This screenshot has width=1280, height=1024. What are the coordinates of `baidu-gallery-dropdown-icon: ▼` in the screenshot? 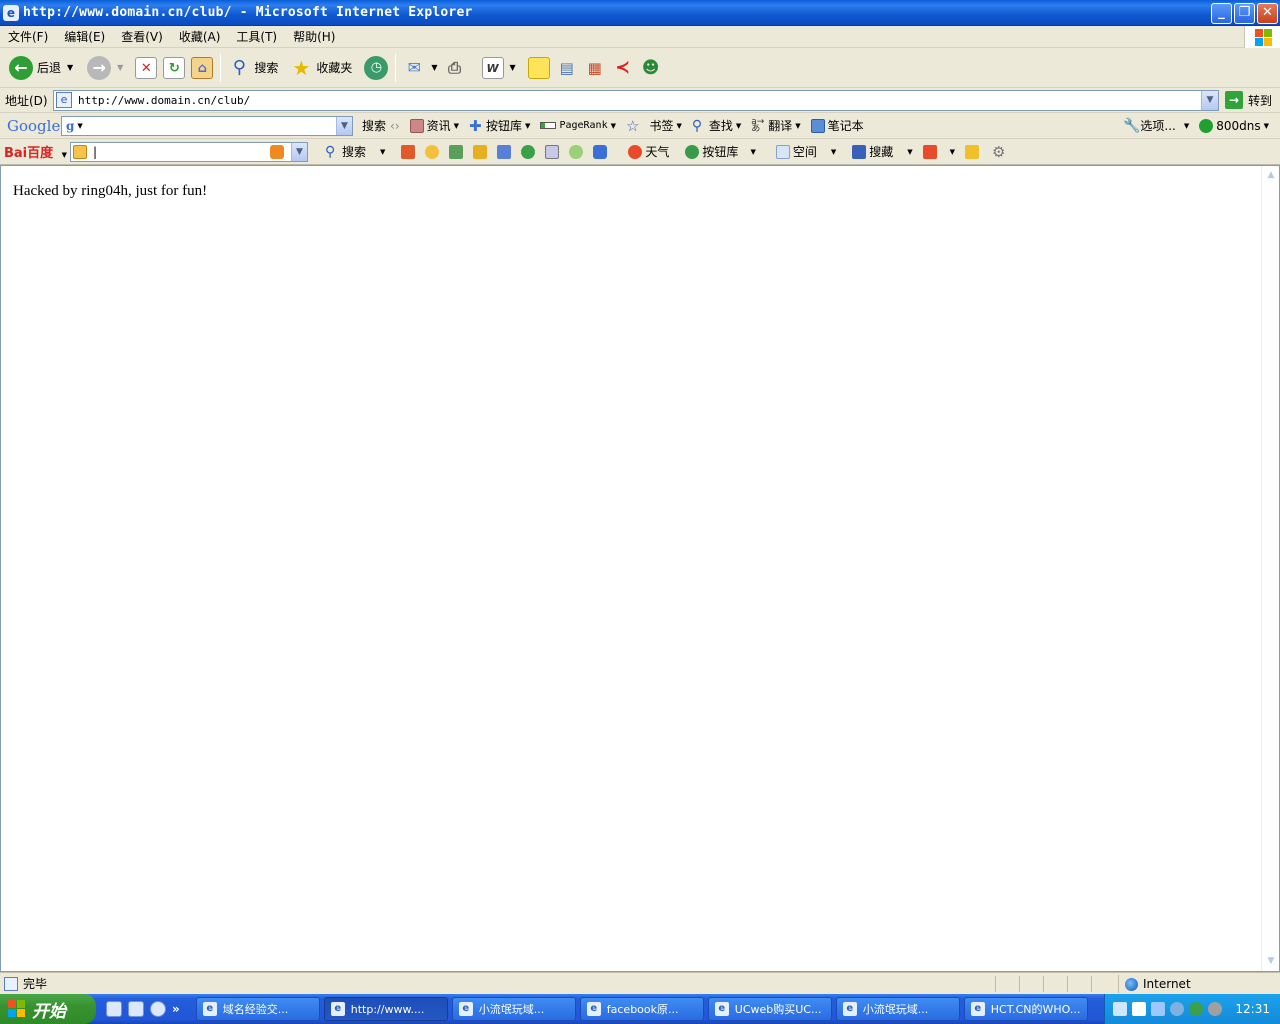 It's located at (752, 152).